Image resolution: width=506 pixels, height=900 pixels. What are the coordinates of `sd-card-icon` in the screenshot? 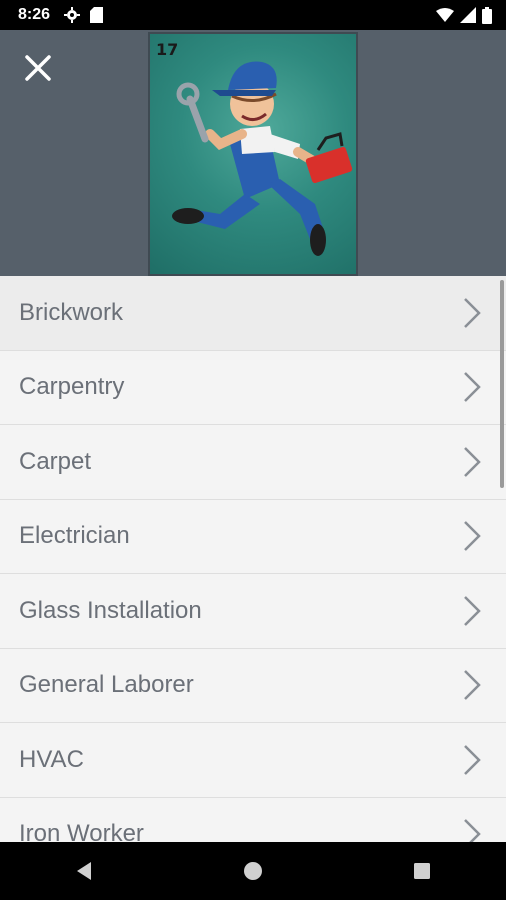 It's located at (97, 15).